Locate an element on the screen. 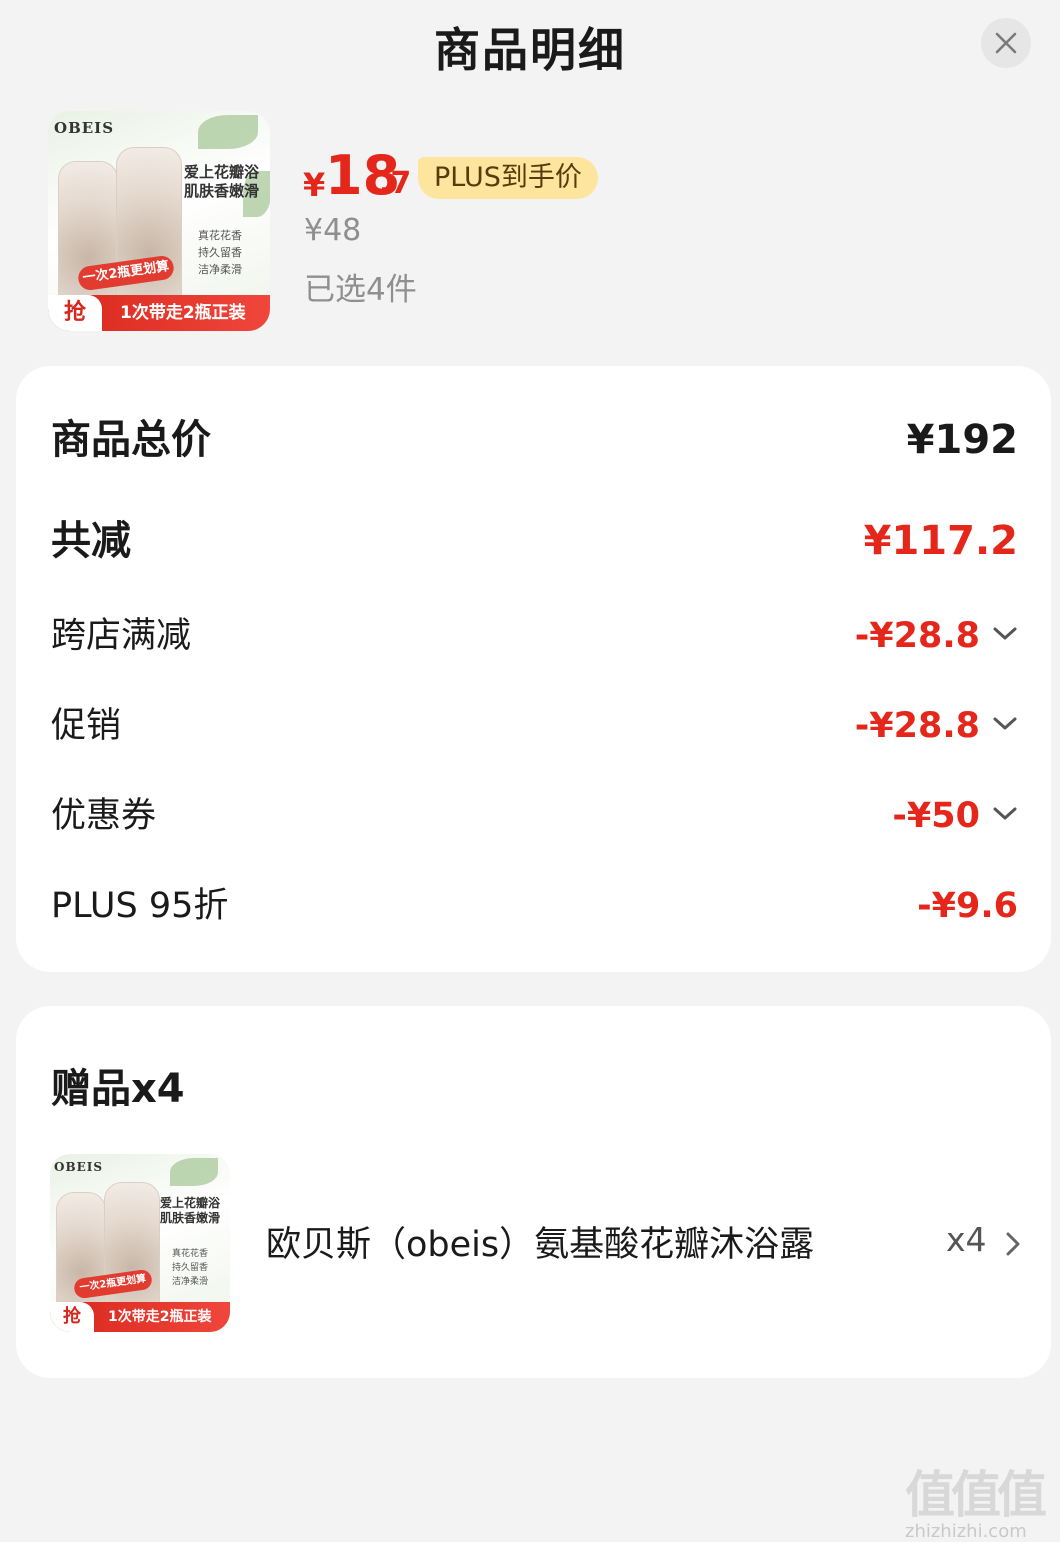  gift-item-quantity: x4 is located at coordinates (966, 1239).